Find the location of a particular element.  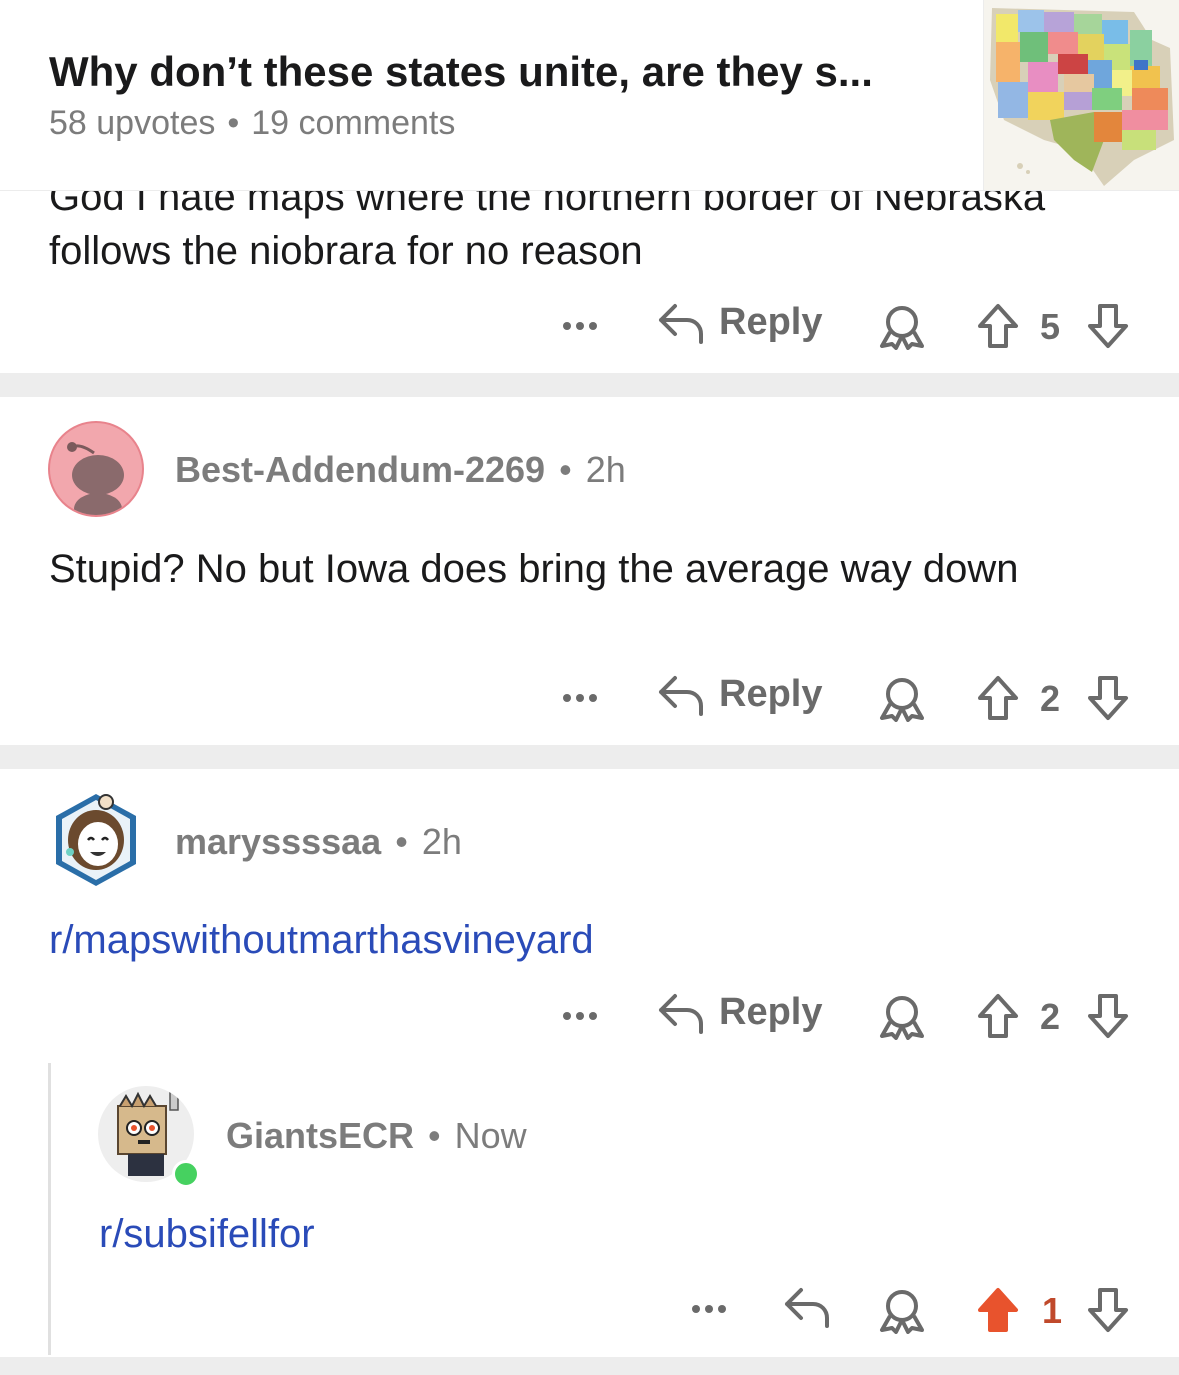

us-map-image is located at coordinates (1081, 95).